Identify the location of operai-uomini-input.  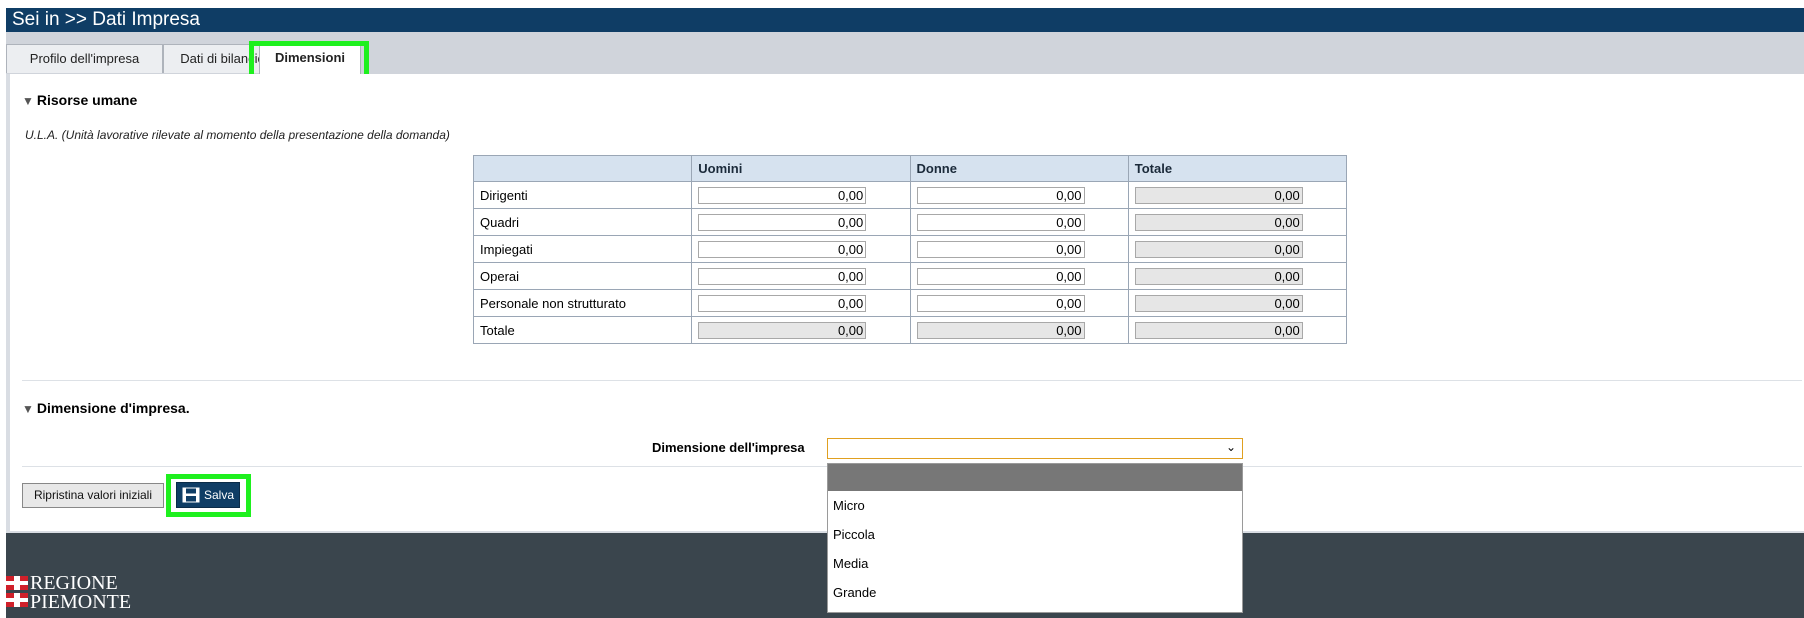
(782, 276).